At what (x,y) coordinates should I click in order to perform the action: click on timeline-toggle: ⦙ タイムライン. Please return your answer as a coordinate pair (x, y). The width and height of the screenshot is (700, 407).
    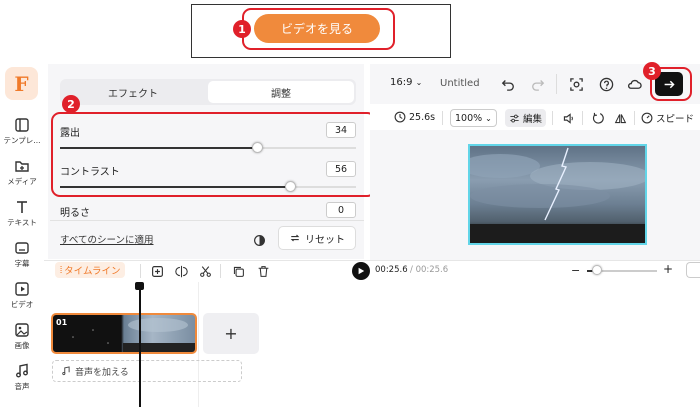
    Looking at the image, I should click on (90, 270).